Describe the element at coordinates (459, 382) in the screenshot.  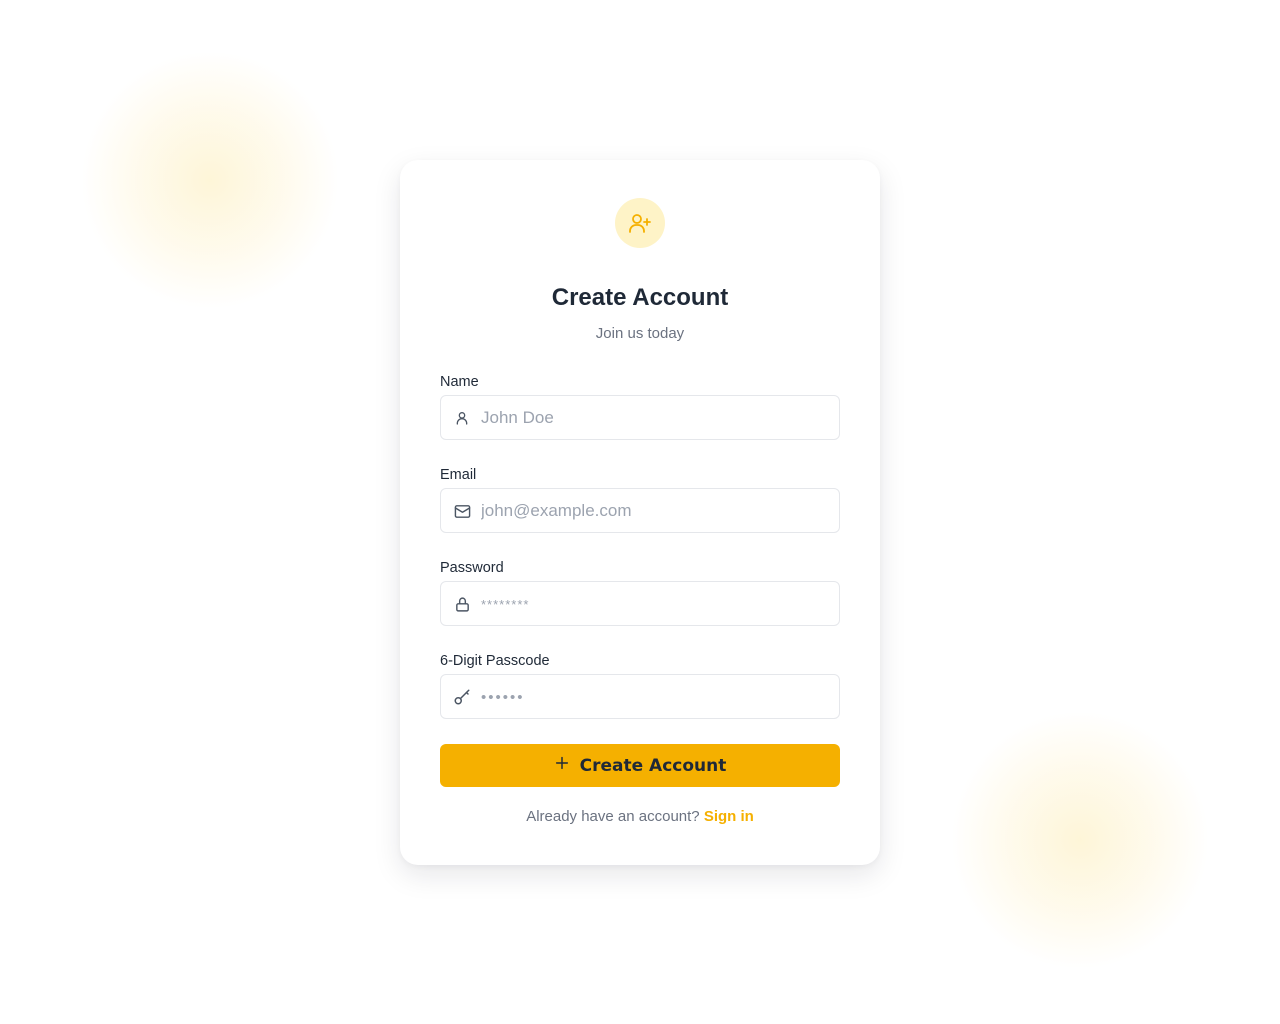
I see `name-label: Name` at that location.